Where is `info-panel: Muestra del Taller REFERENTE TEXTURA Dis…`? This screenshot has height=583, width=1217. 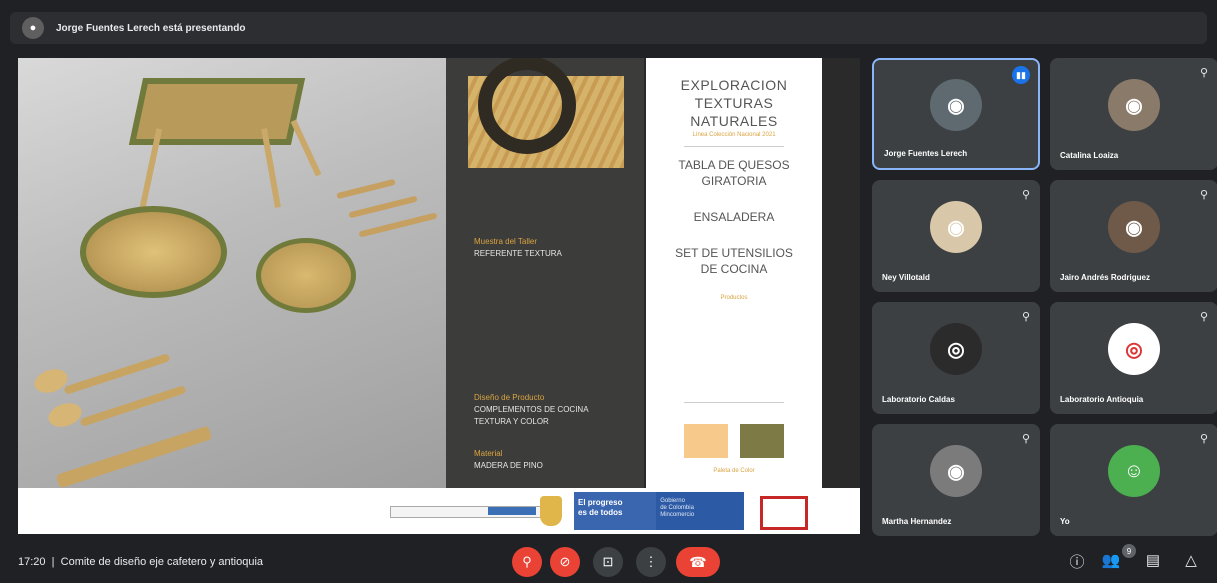
info-panel: Muestra del Taller REFERENTE TEXTURA Dis… is located at coordinates (545, 273).